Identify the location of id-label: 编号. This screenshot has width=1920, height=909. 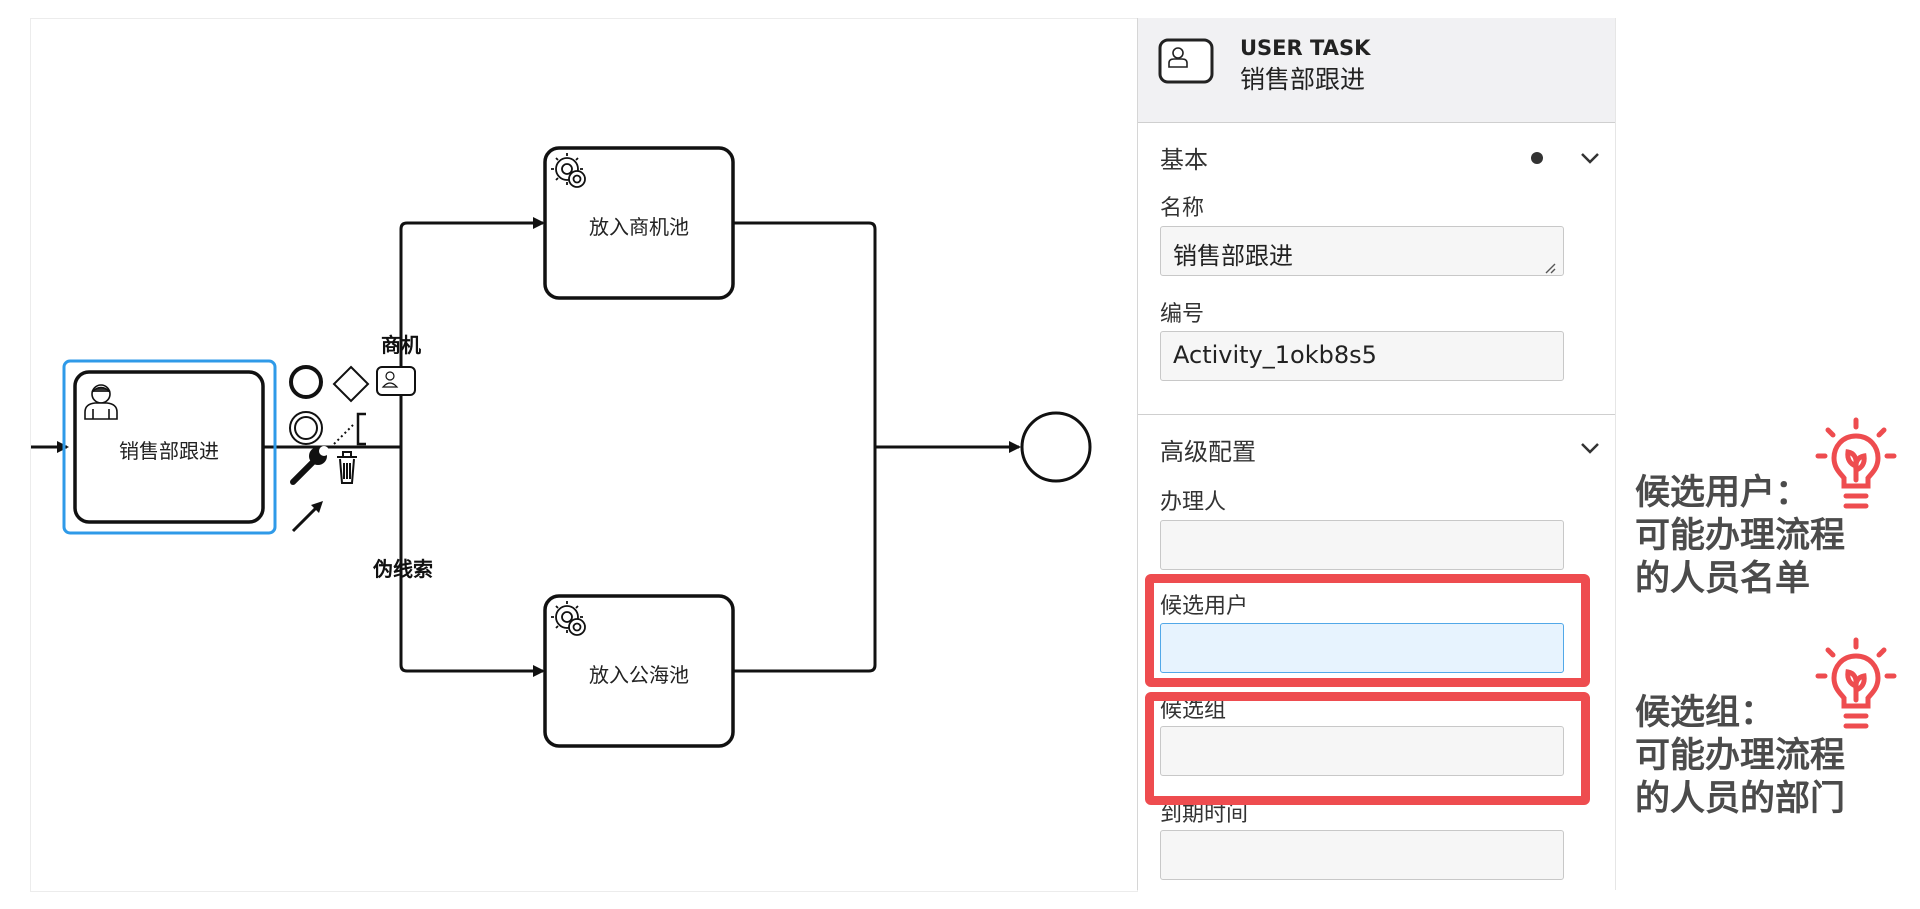
(1182, 314).